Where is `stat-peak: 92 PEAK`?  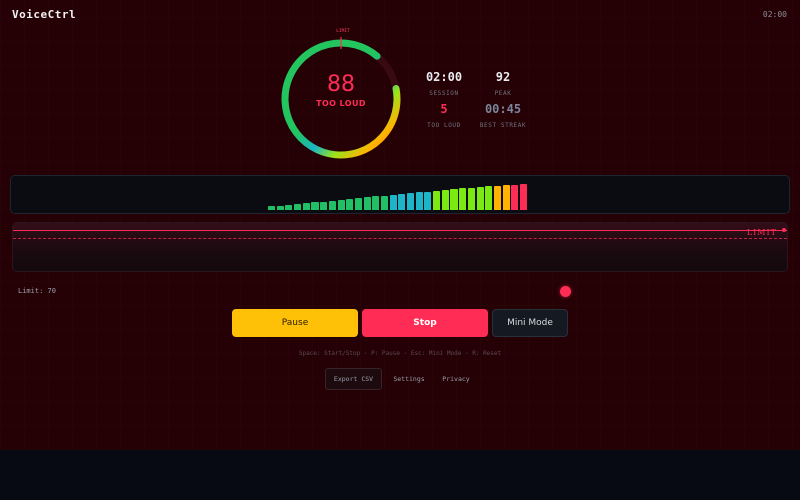
stat-peak: 92 PEAK is located at coordinates (503, 83).